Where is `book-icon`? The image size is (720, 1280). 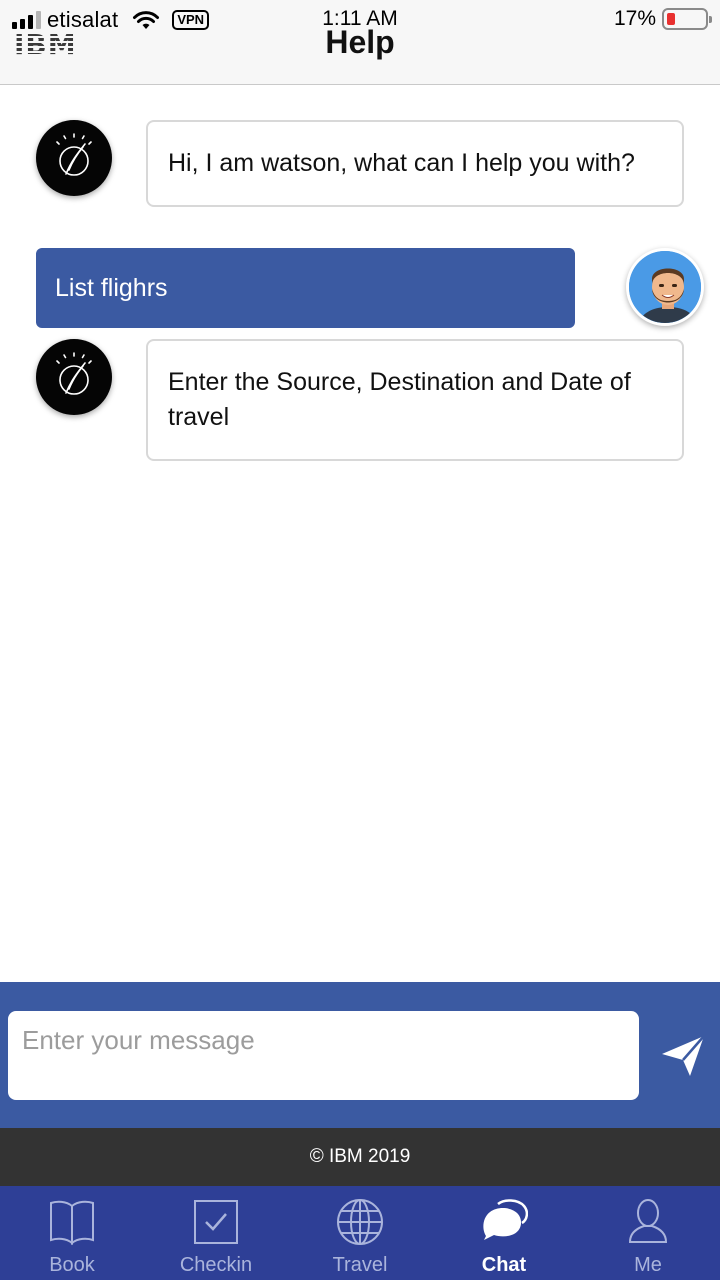 book-icon is located at coordinates (72, 1223).